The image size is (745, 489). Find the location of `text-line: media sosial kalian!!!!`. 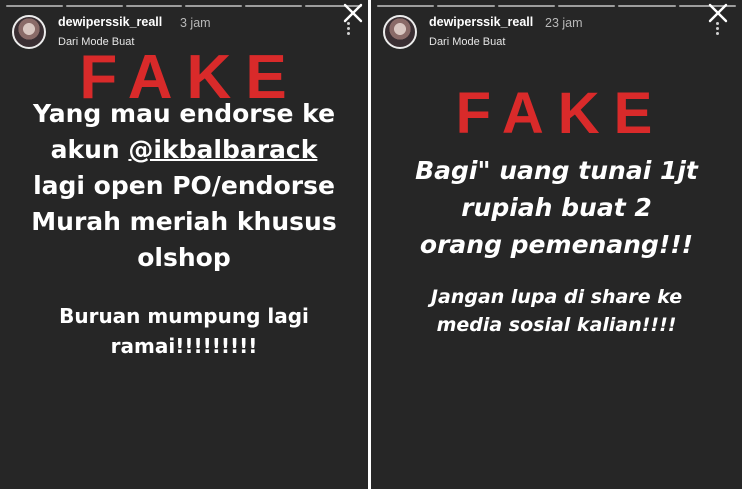

text-line: media sosial kalian!!!! is located at coordinates (556, 325).